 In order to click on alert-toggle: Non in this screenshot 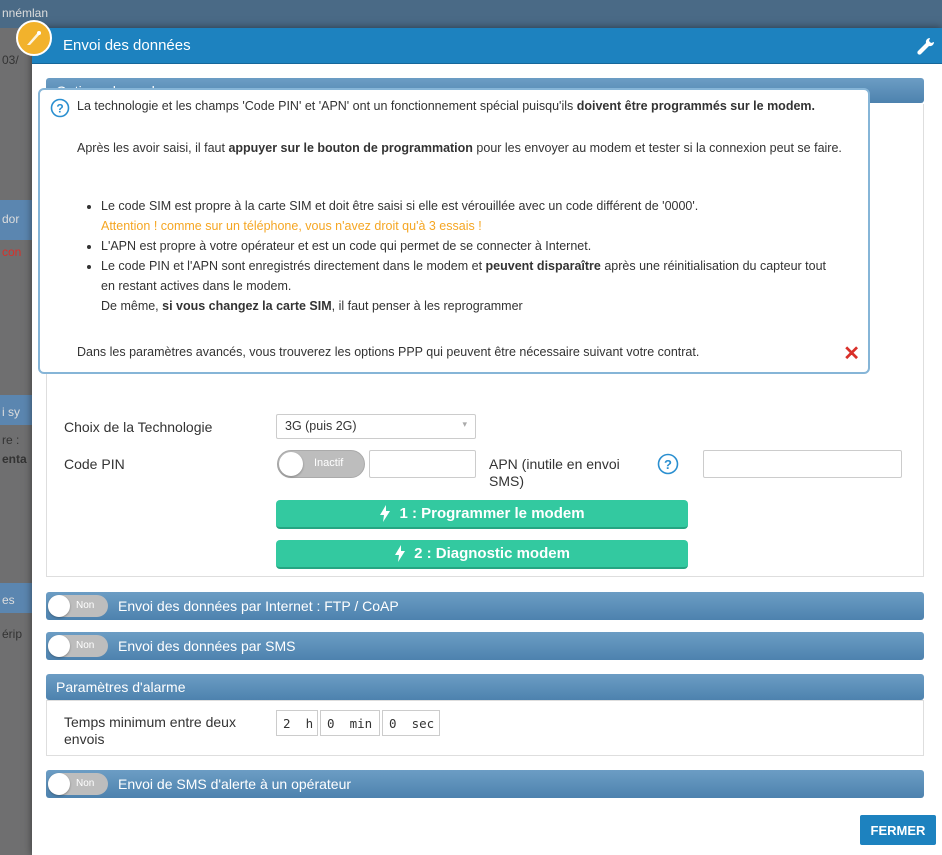, I will do `click(78, 784)`.